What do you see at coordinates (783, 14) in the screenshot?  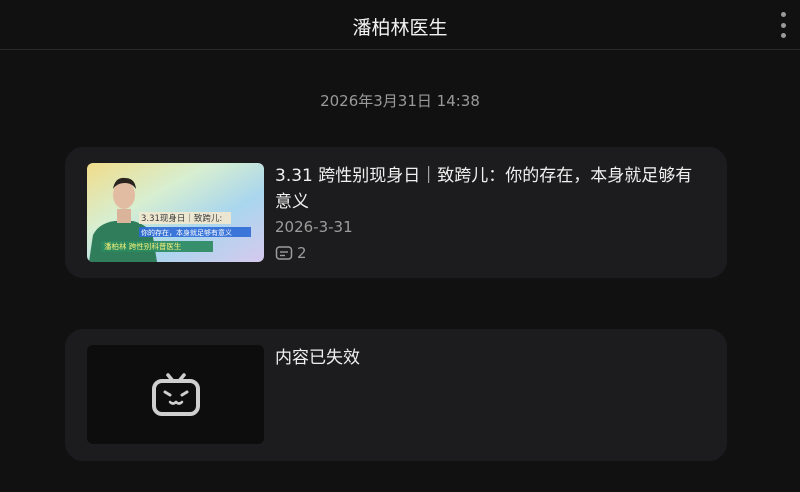 I see `more-vertical-icon` at bounding box center [783, 14].